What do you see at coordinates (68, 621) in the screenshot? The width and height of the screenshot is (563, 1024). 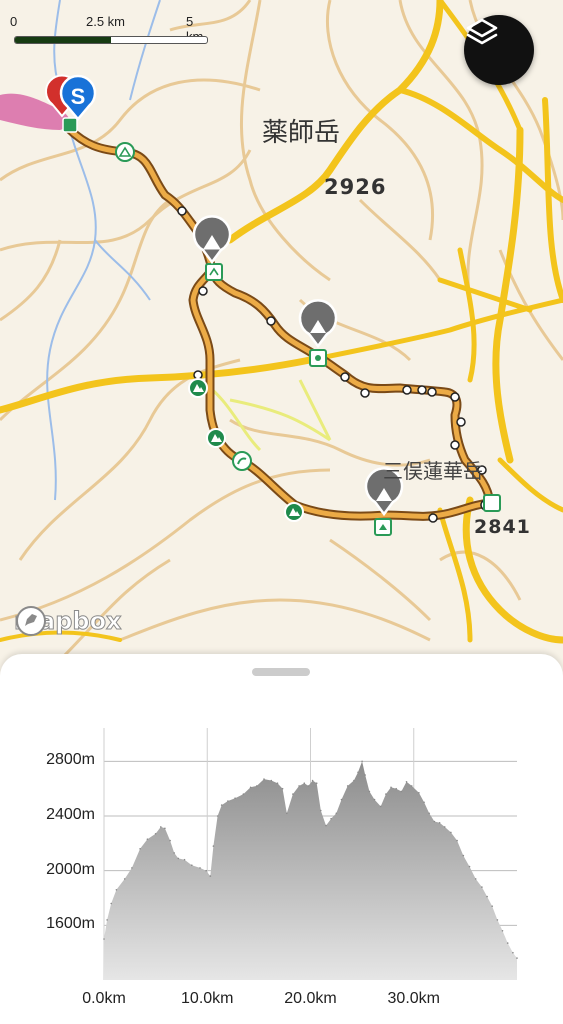 I see `mapbox-attribution: mapbox` at bounding box center [68, 621].